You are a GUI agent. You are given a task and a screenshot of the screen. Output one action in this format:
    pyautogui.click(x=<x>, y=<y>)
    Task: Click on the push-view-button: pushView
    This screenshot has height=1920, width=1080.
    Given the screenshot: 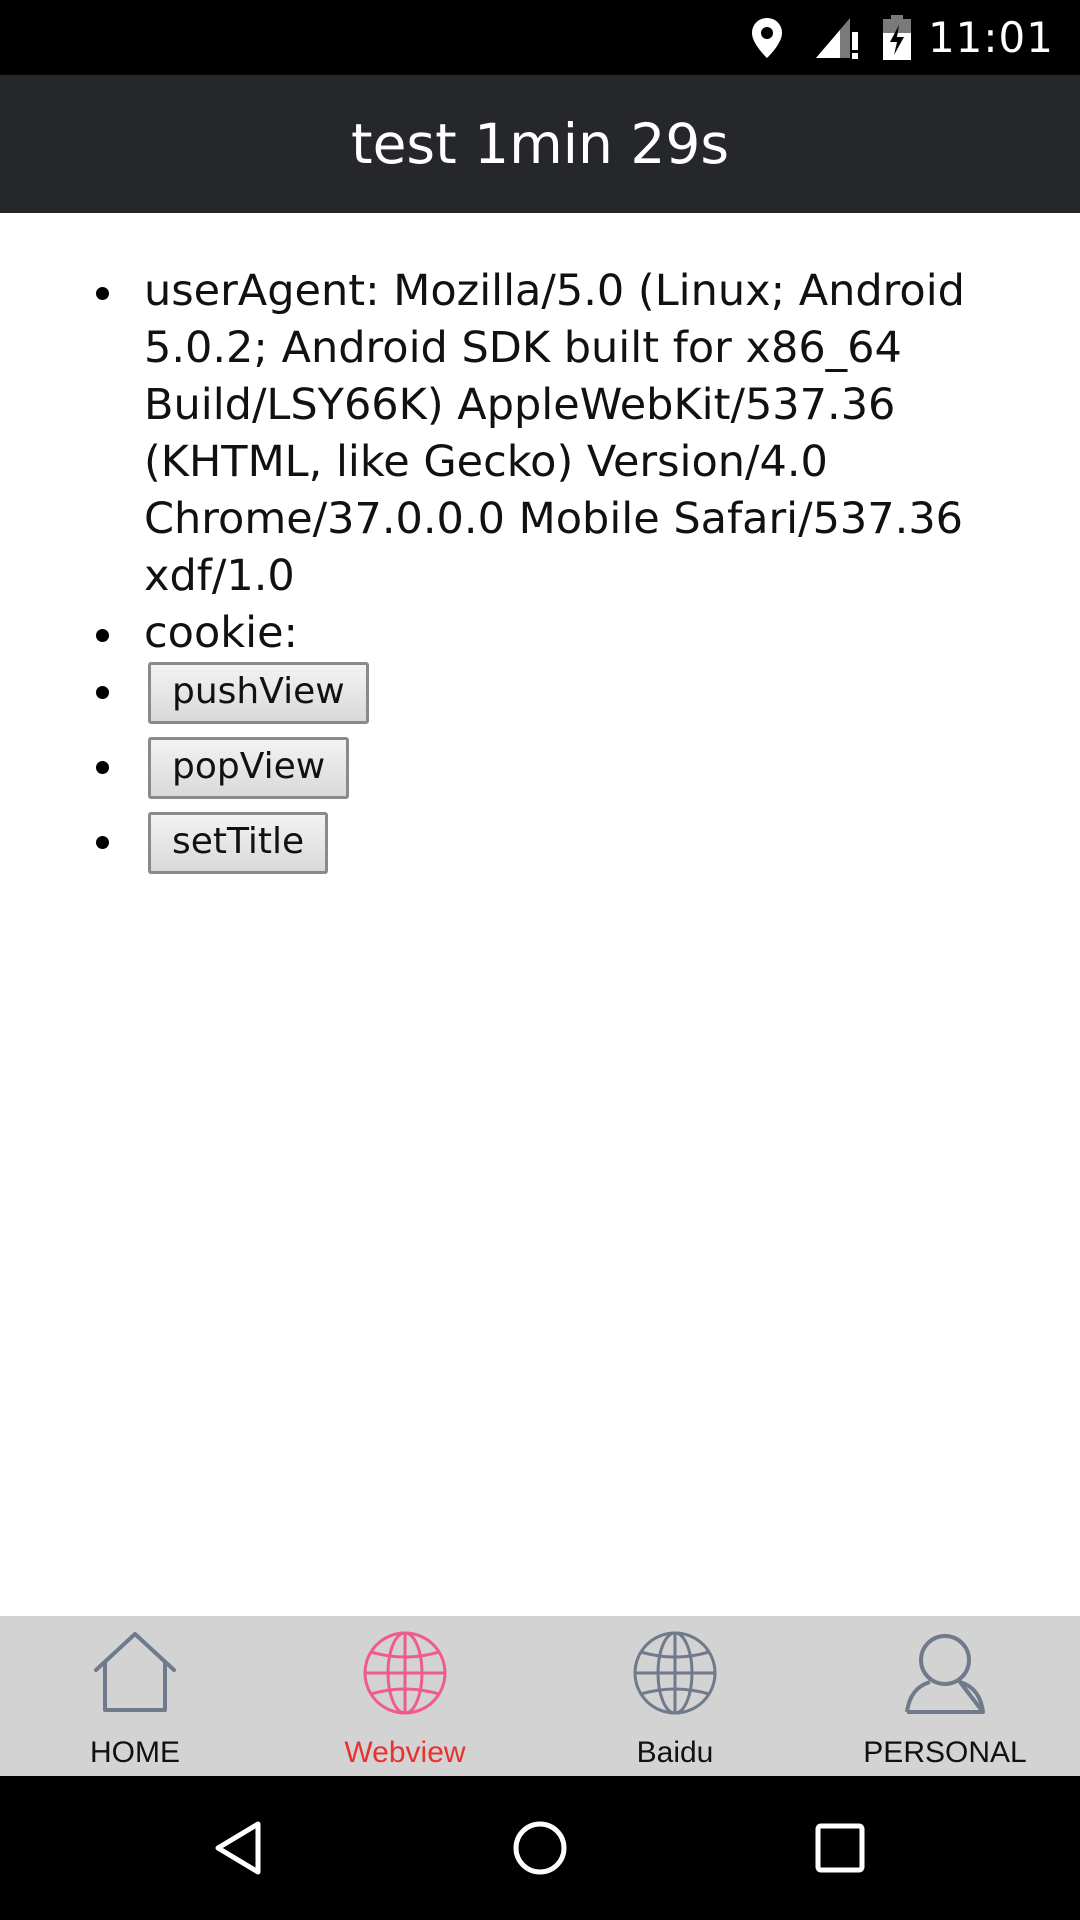 What is the action you would take?
    pyautogui.click(x=258, y=693)
    